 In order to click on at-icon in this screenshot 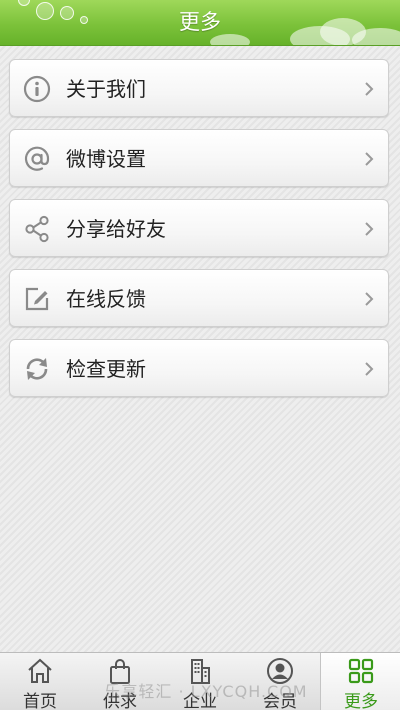, I will do `click(37, 158)`.